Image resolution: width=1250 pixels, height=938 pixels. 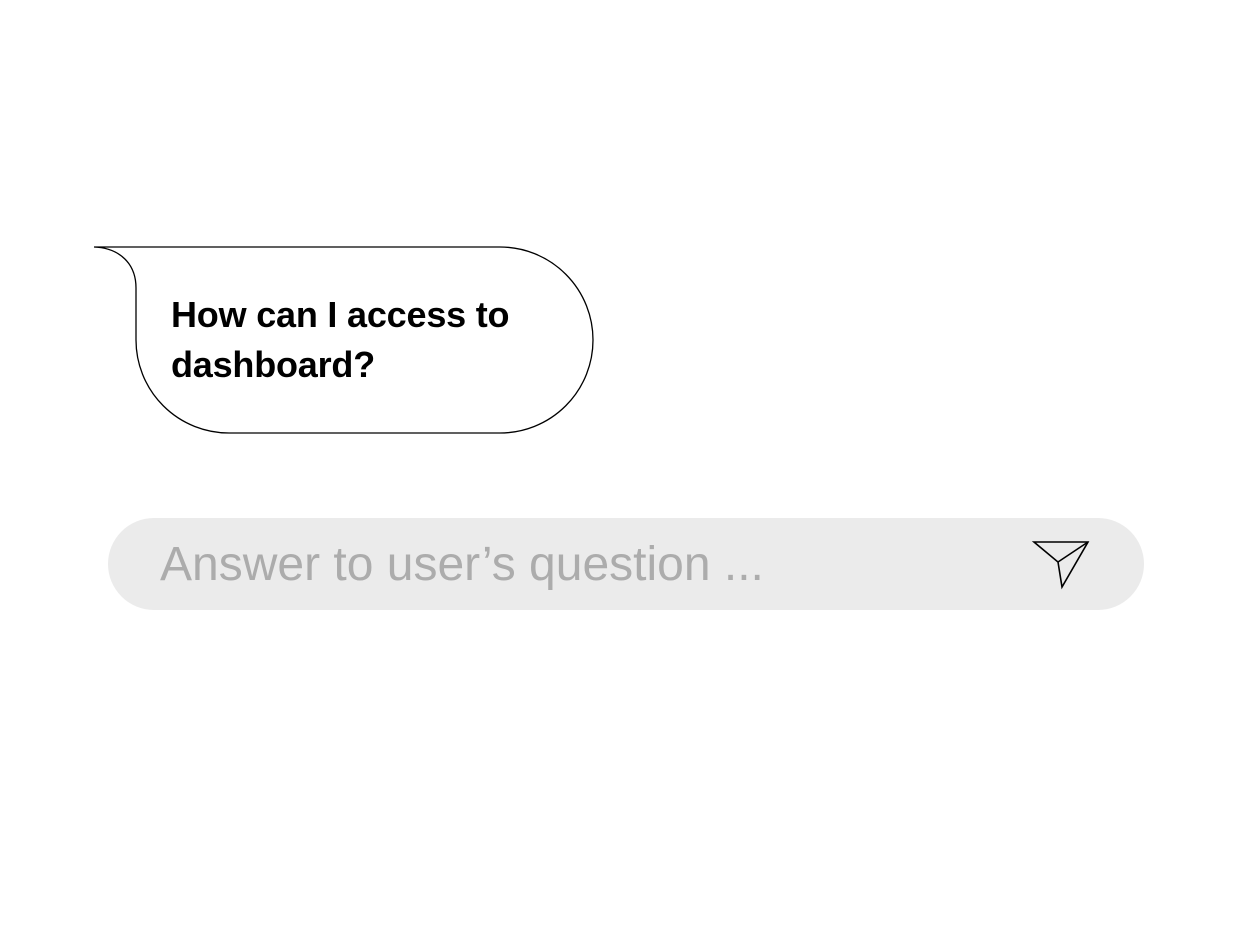 I want to click on paper-plane-icon, so click(x=1060, y=565).